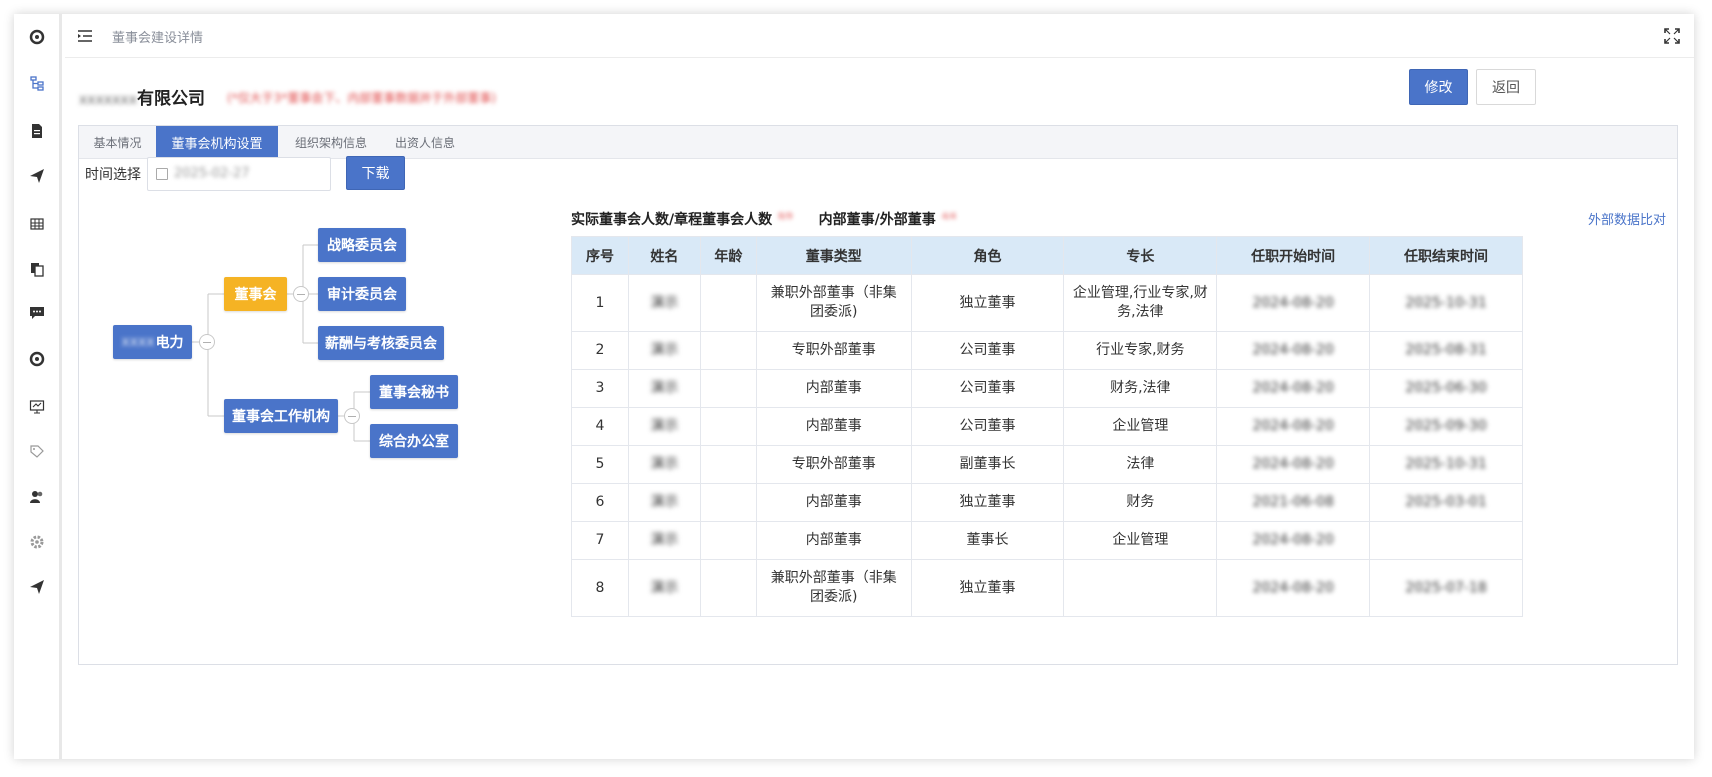 The width and height of the screenshot is (1712, 777). What do you see at coordinates (1047, 464) in the screenshot?
I see `table-row: 5 演示 专职外部董事 副董事长 法律 2024-08-20 2025-10-31` at bounding box center [1047, 464].